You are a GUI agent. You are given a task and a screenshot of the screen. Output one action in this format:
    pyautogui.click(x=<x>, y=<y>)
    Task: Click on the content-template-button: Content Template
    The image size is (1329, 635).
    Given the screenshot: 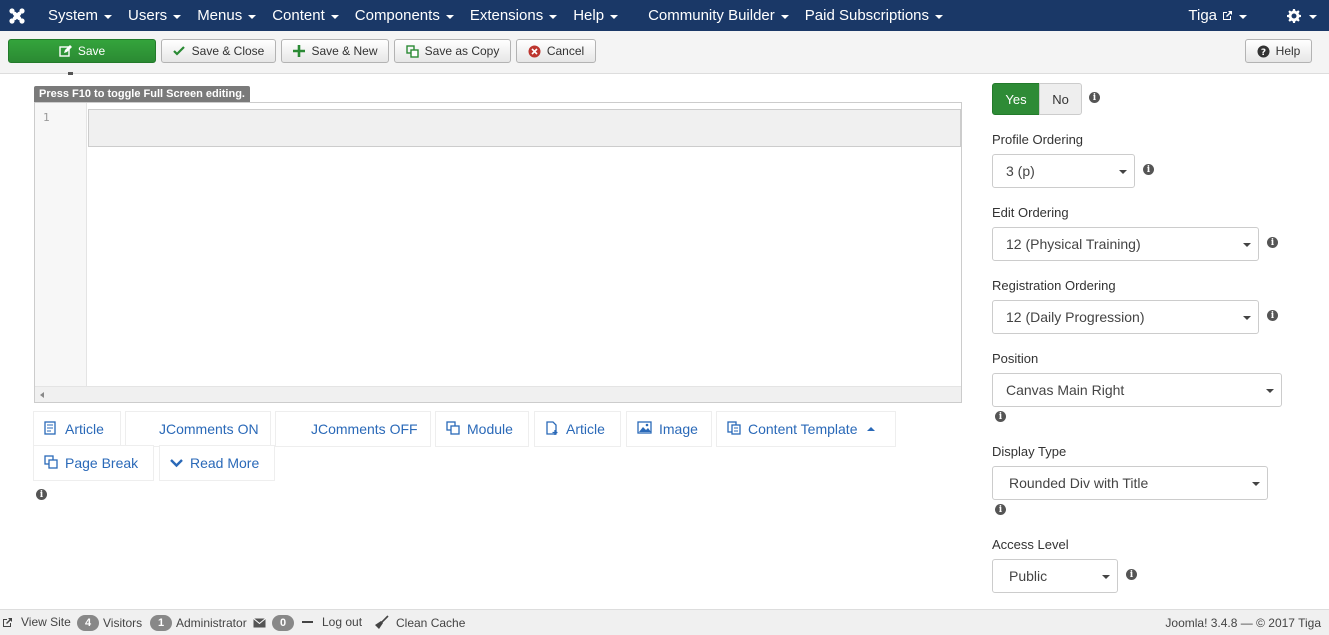 What is the action you would take?
    pyautogui.click(x=806, y=429)
    